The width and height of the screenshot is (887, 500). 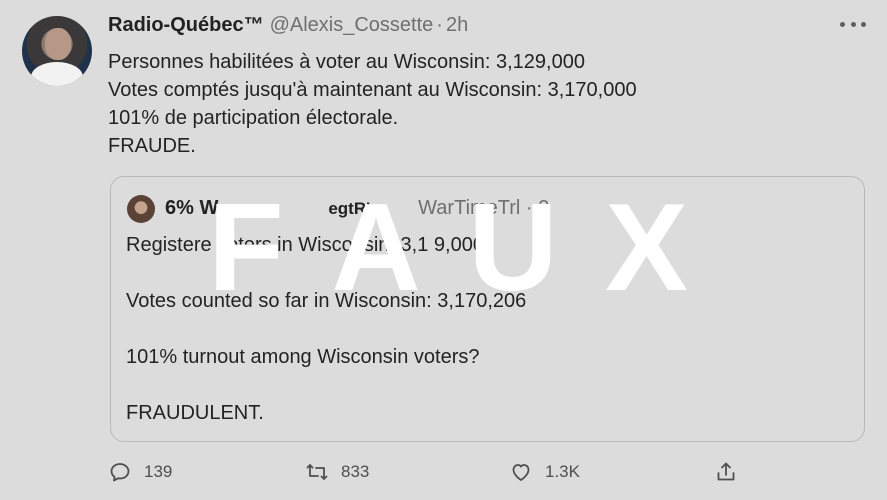 I want to click on quoted-line: FRAUDULENT., so click(x=195, y=413).